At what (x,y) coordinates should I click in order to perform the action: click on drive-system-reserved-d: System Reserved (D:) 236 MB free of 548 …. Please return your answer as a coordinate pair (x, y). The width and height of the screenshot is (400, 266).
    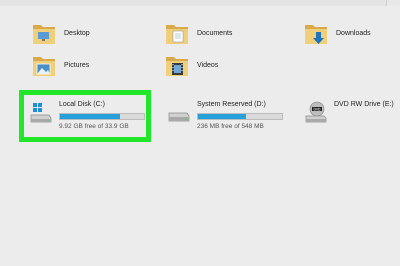
    Looking at the image, I should click on (225, 115).